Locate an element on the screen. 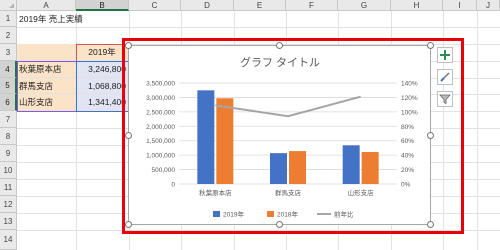  cell-b5: 1,068,800 is located at coordinates (102, 86).